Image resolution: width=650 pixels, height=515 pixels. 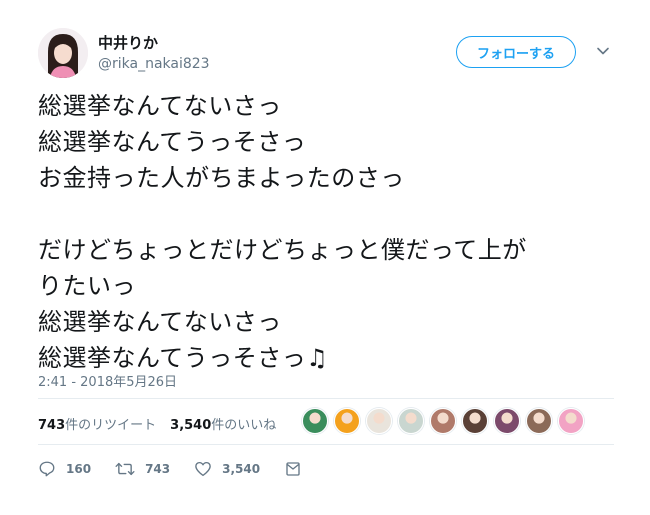 I want to click on like-stat-count: 3,540, so click(x=191, y=425).